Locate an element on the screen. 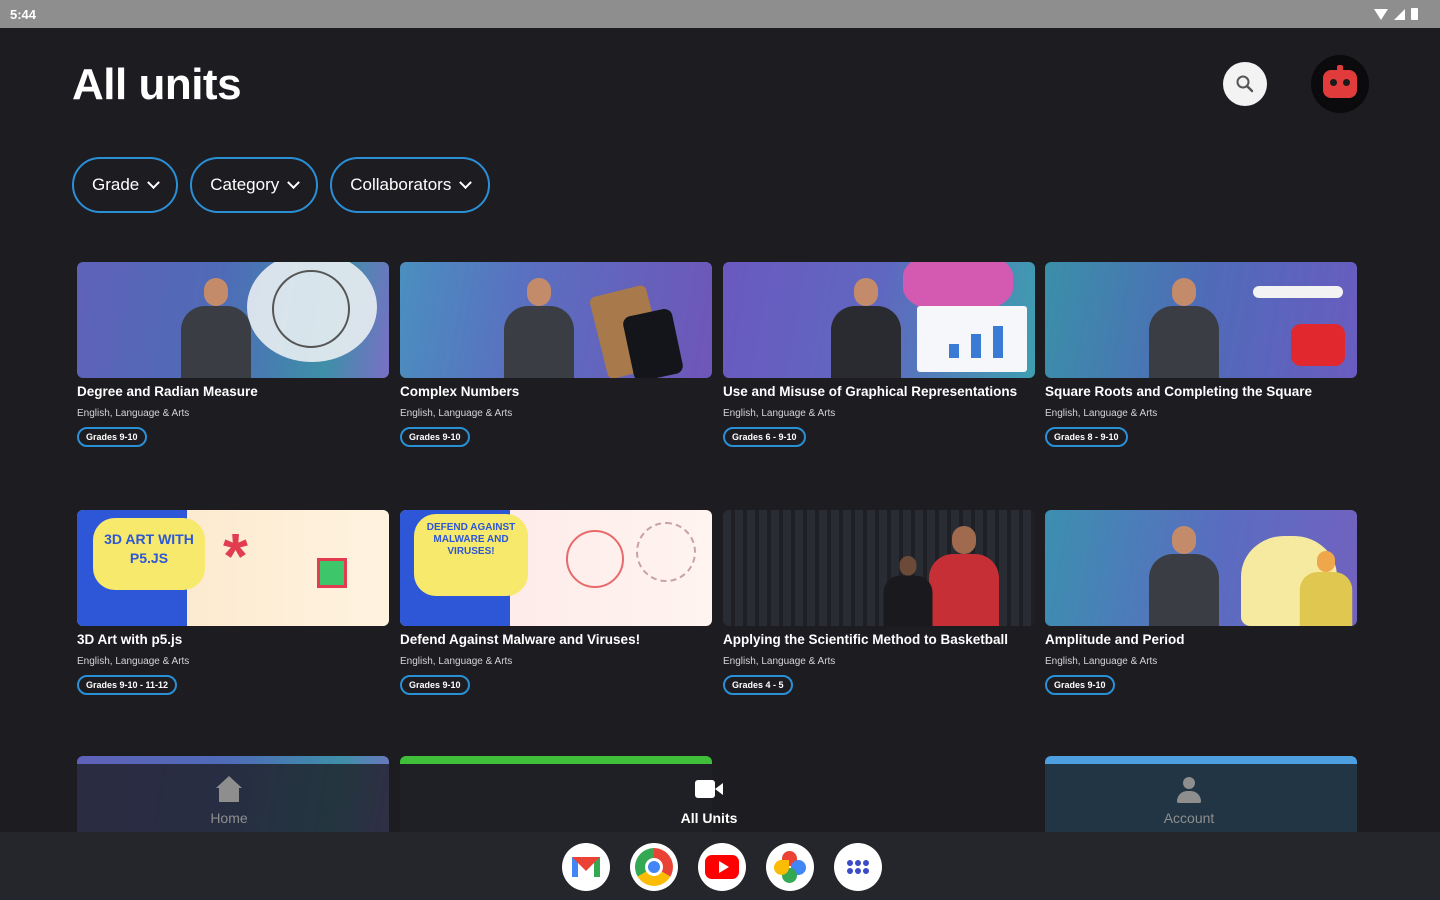  filter-grade-label: Grade is located at coordinates (116, 184).